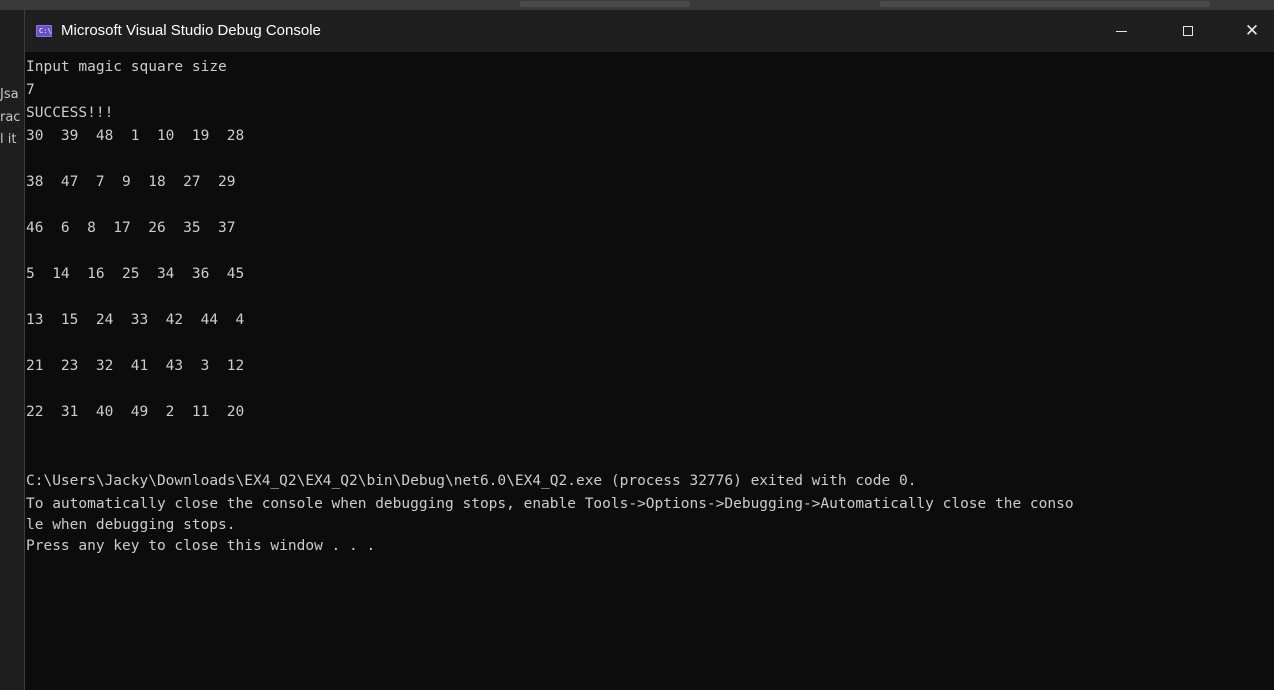  I want to click on magic-square-row: 5 14 16 25 34 36 45, so click(135, 274).